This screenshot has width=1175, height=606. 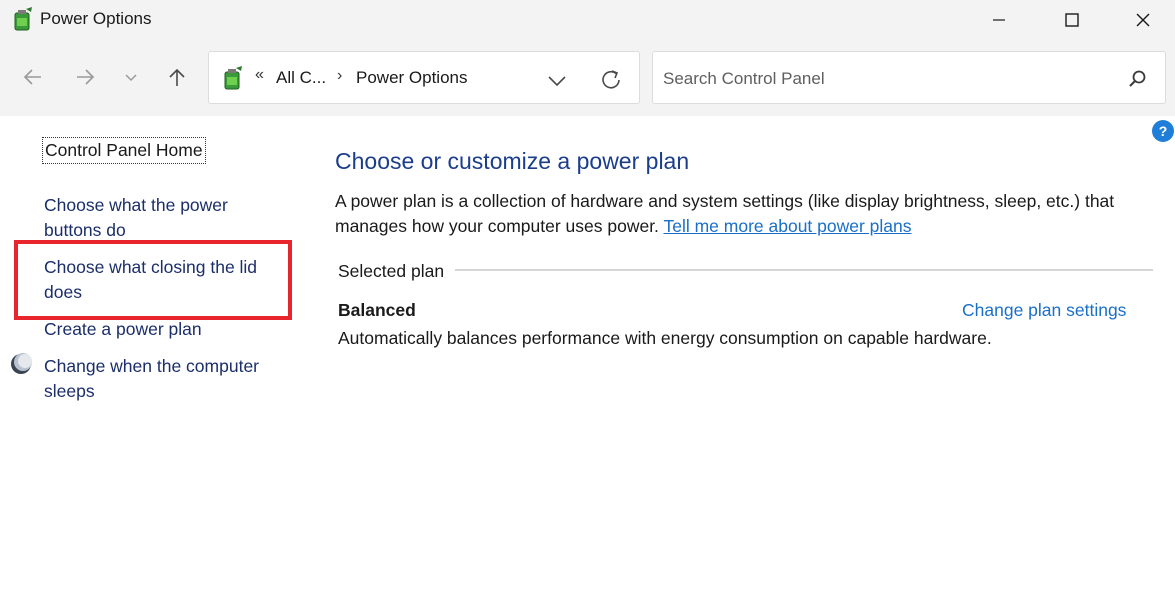 I want to click on forward-button, so click(x=85, y=77).